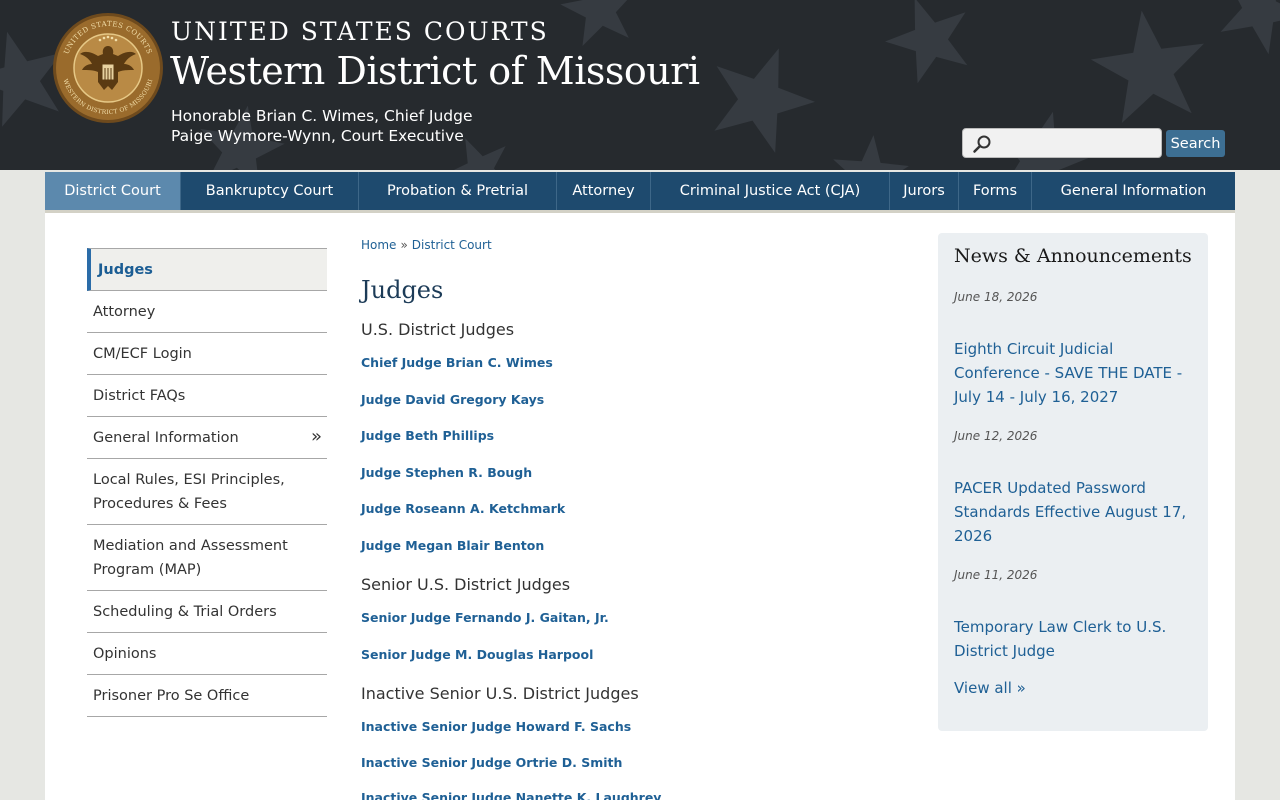  I want to click on judge-link: Judge Roseann A. Ketchmark, so click(463, 508).